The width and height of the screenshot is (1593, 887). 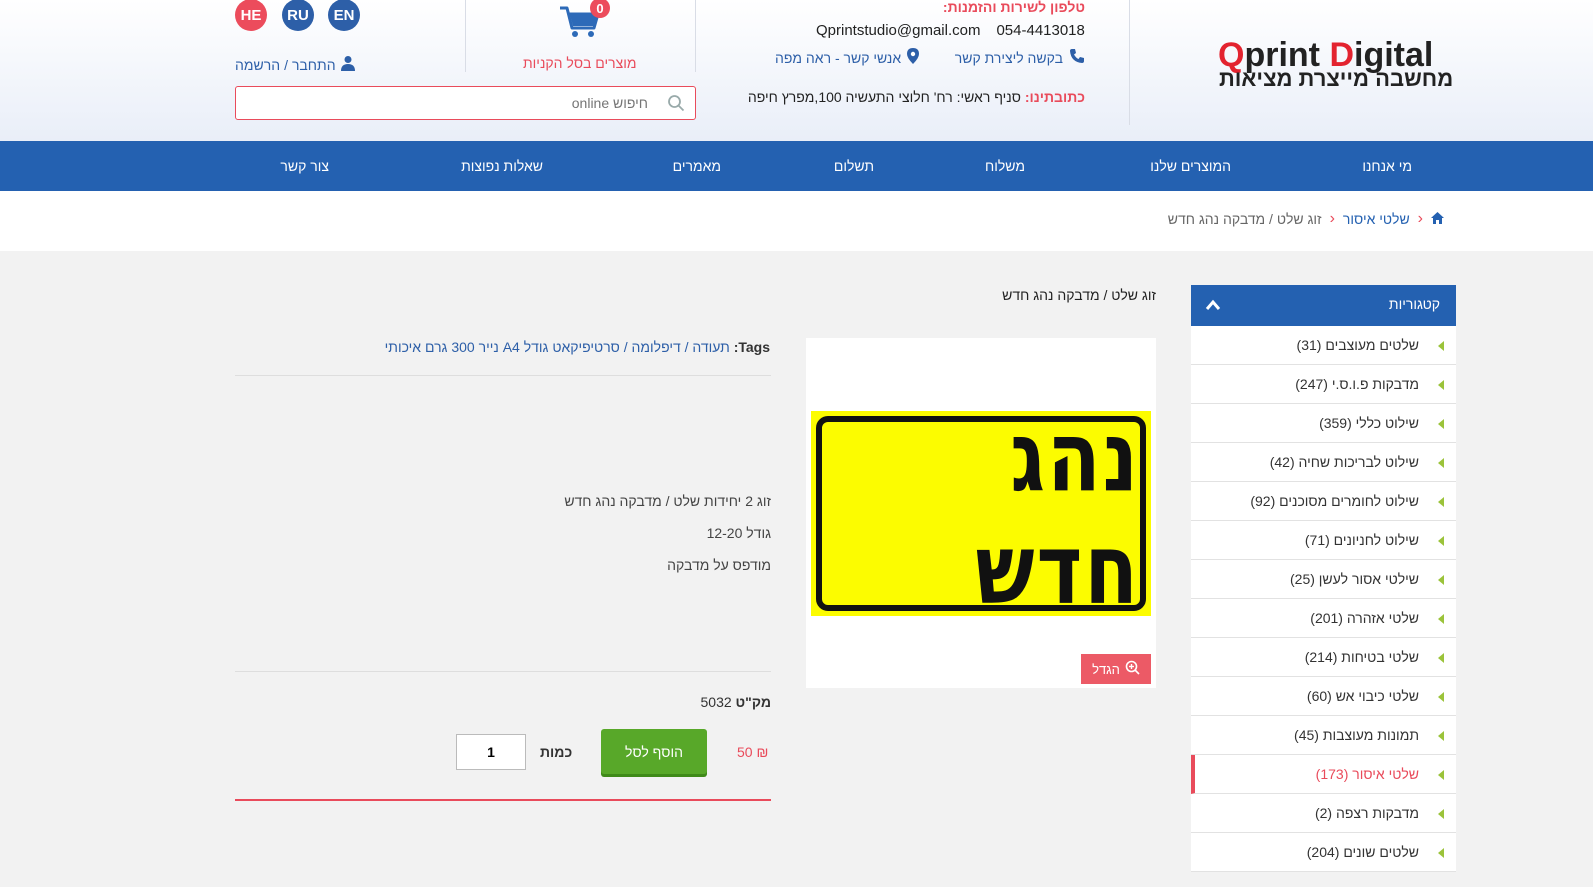 What do you see at coordinates (1367, 774) in the screenshot?
I see `sidebar-category-label: שלטי איסור (173)` at bounding box center [1367, 774].